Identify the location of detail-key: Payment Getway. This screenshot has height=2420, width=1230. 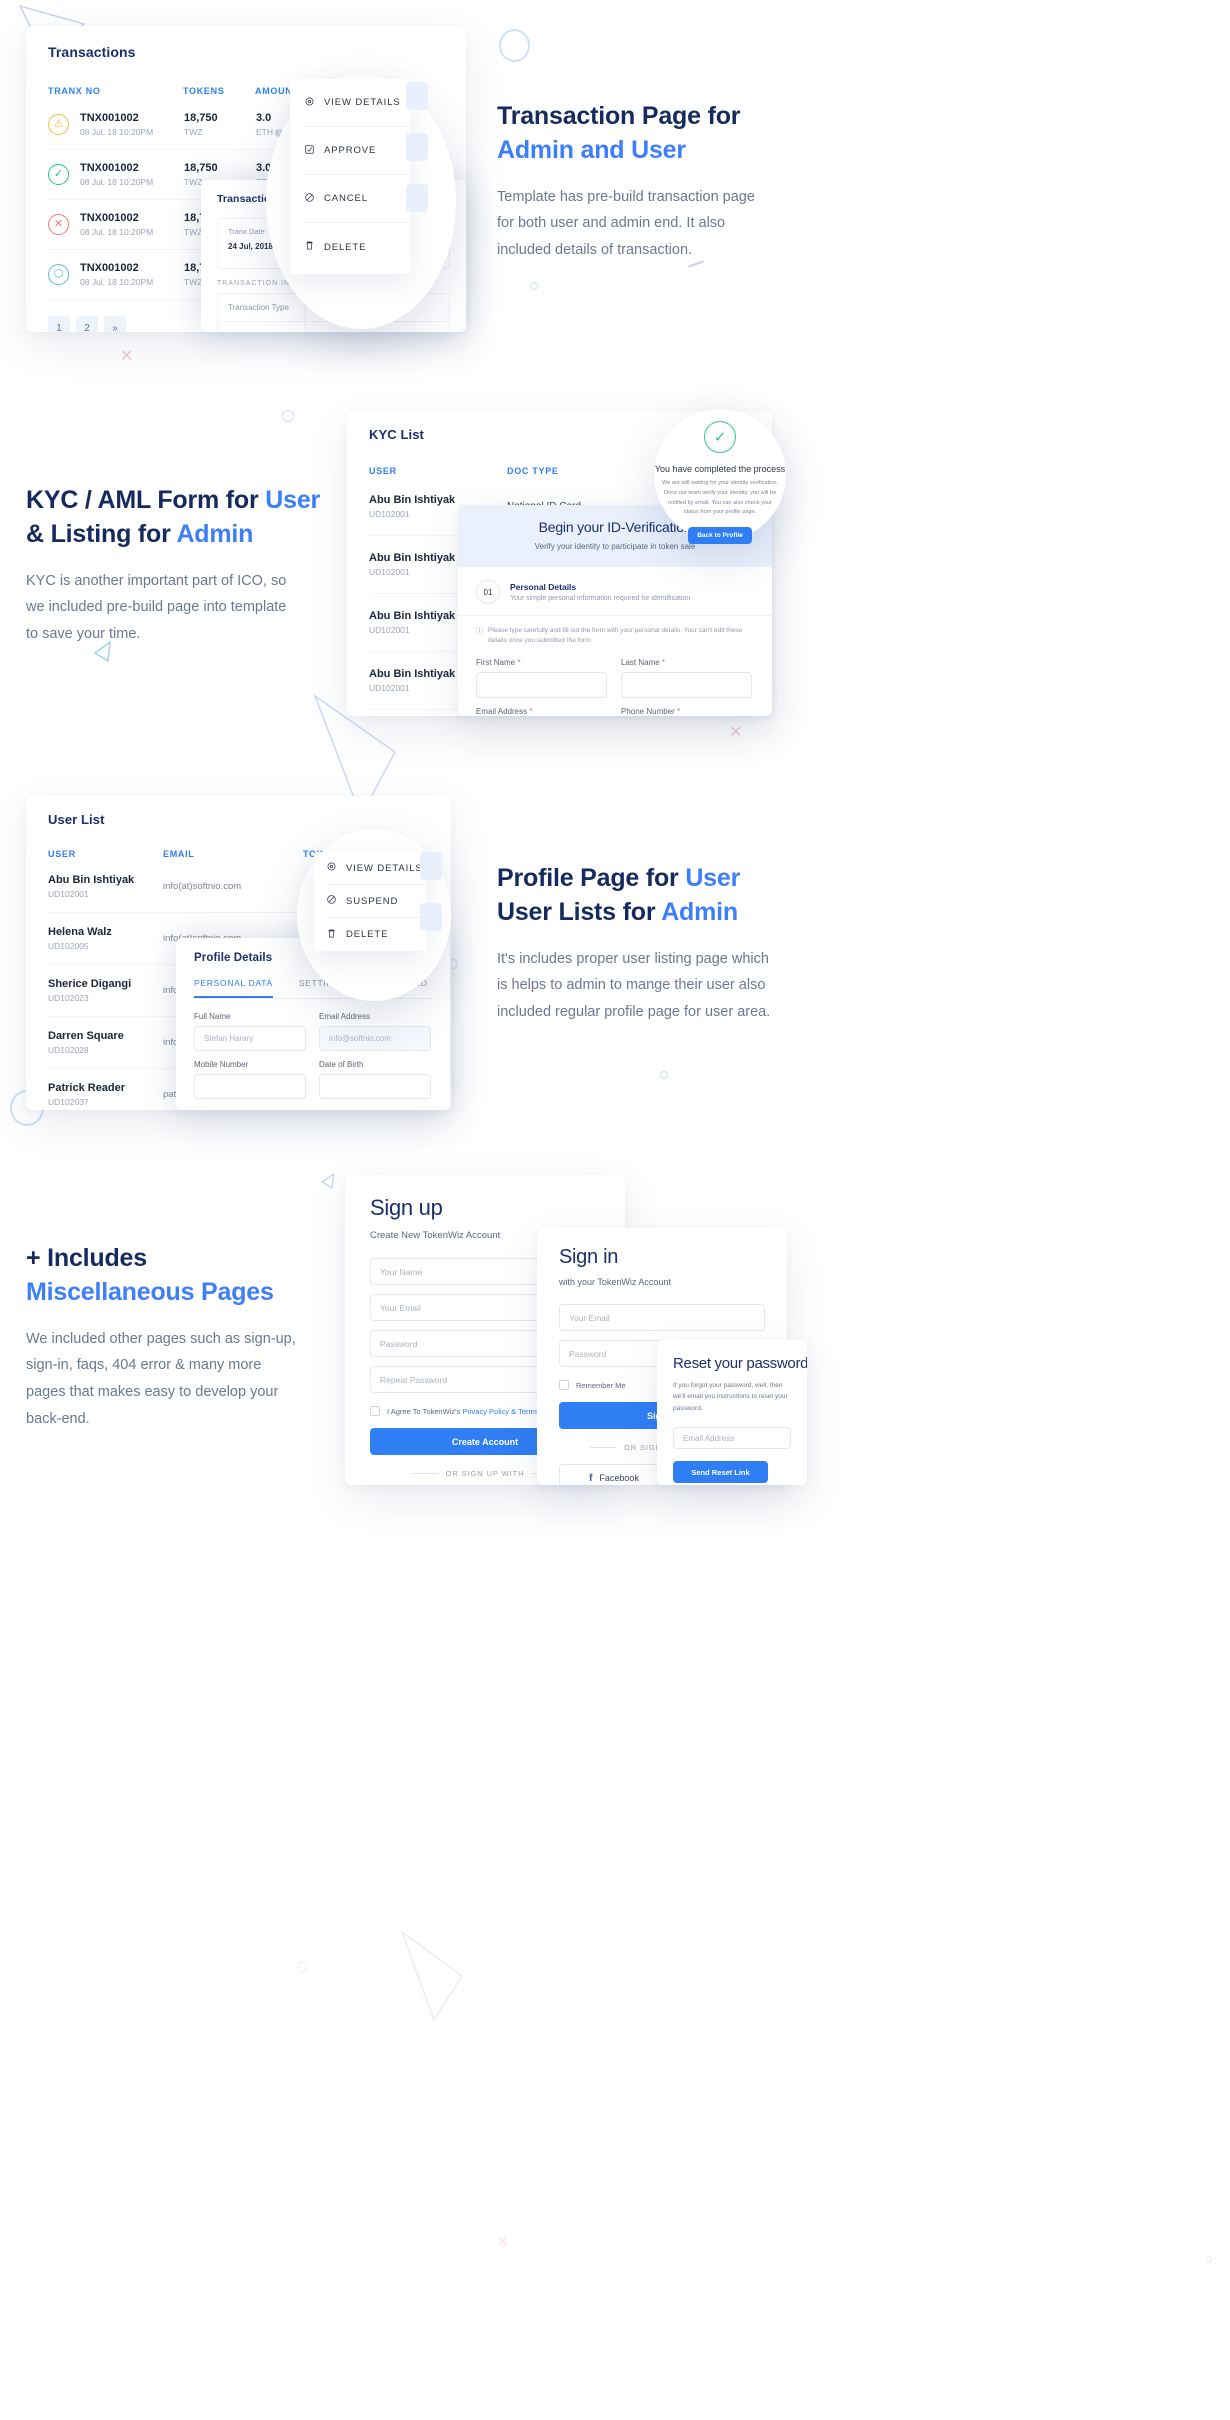
(262, 327).